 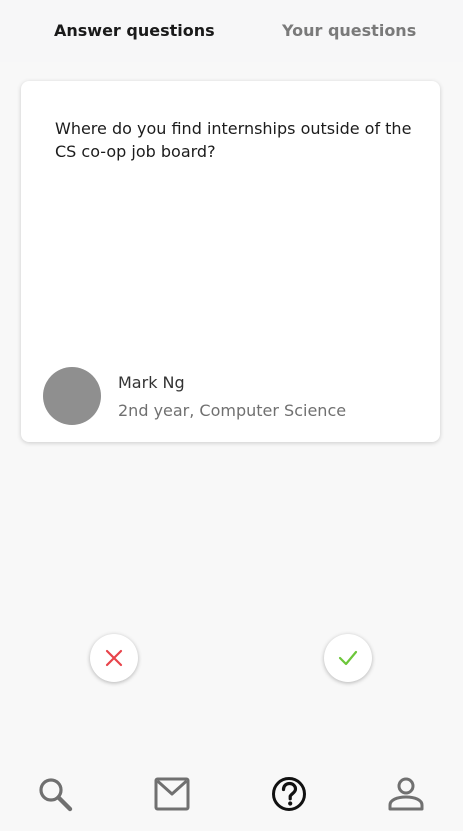 I want to click on close-icon, so click(x=114, y=658).